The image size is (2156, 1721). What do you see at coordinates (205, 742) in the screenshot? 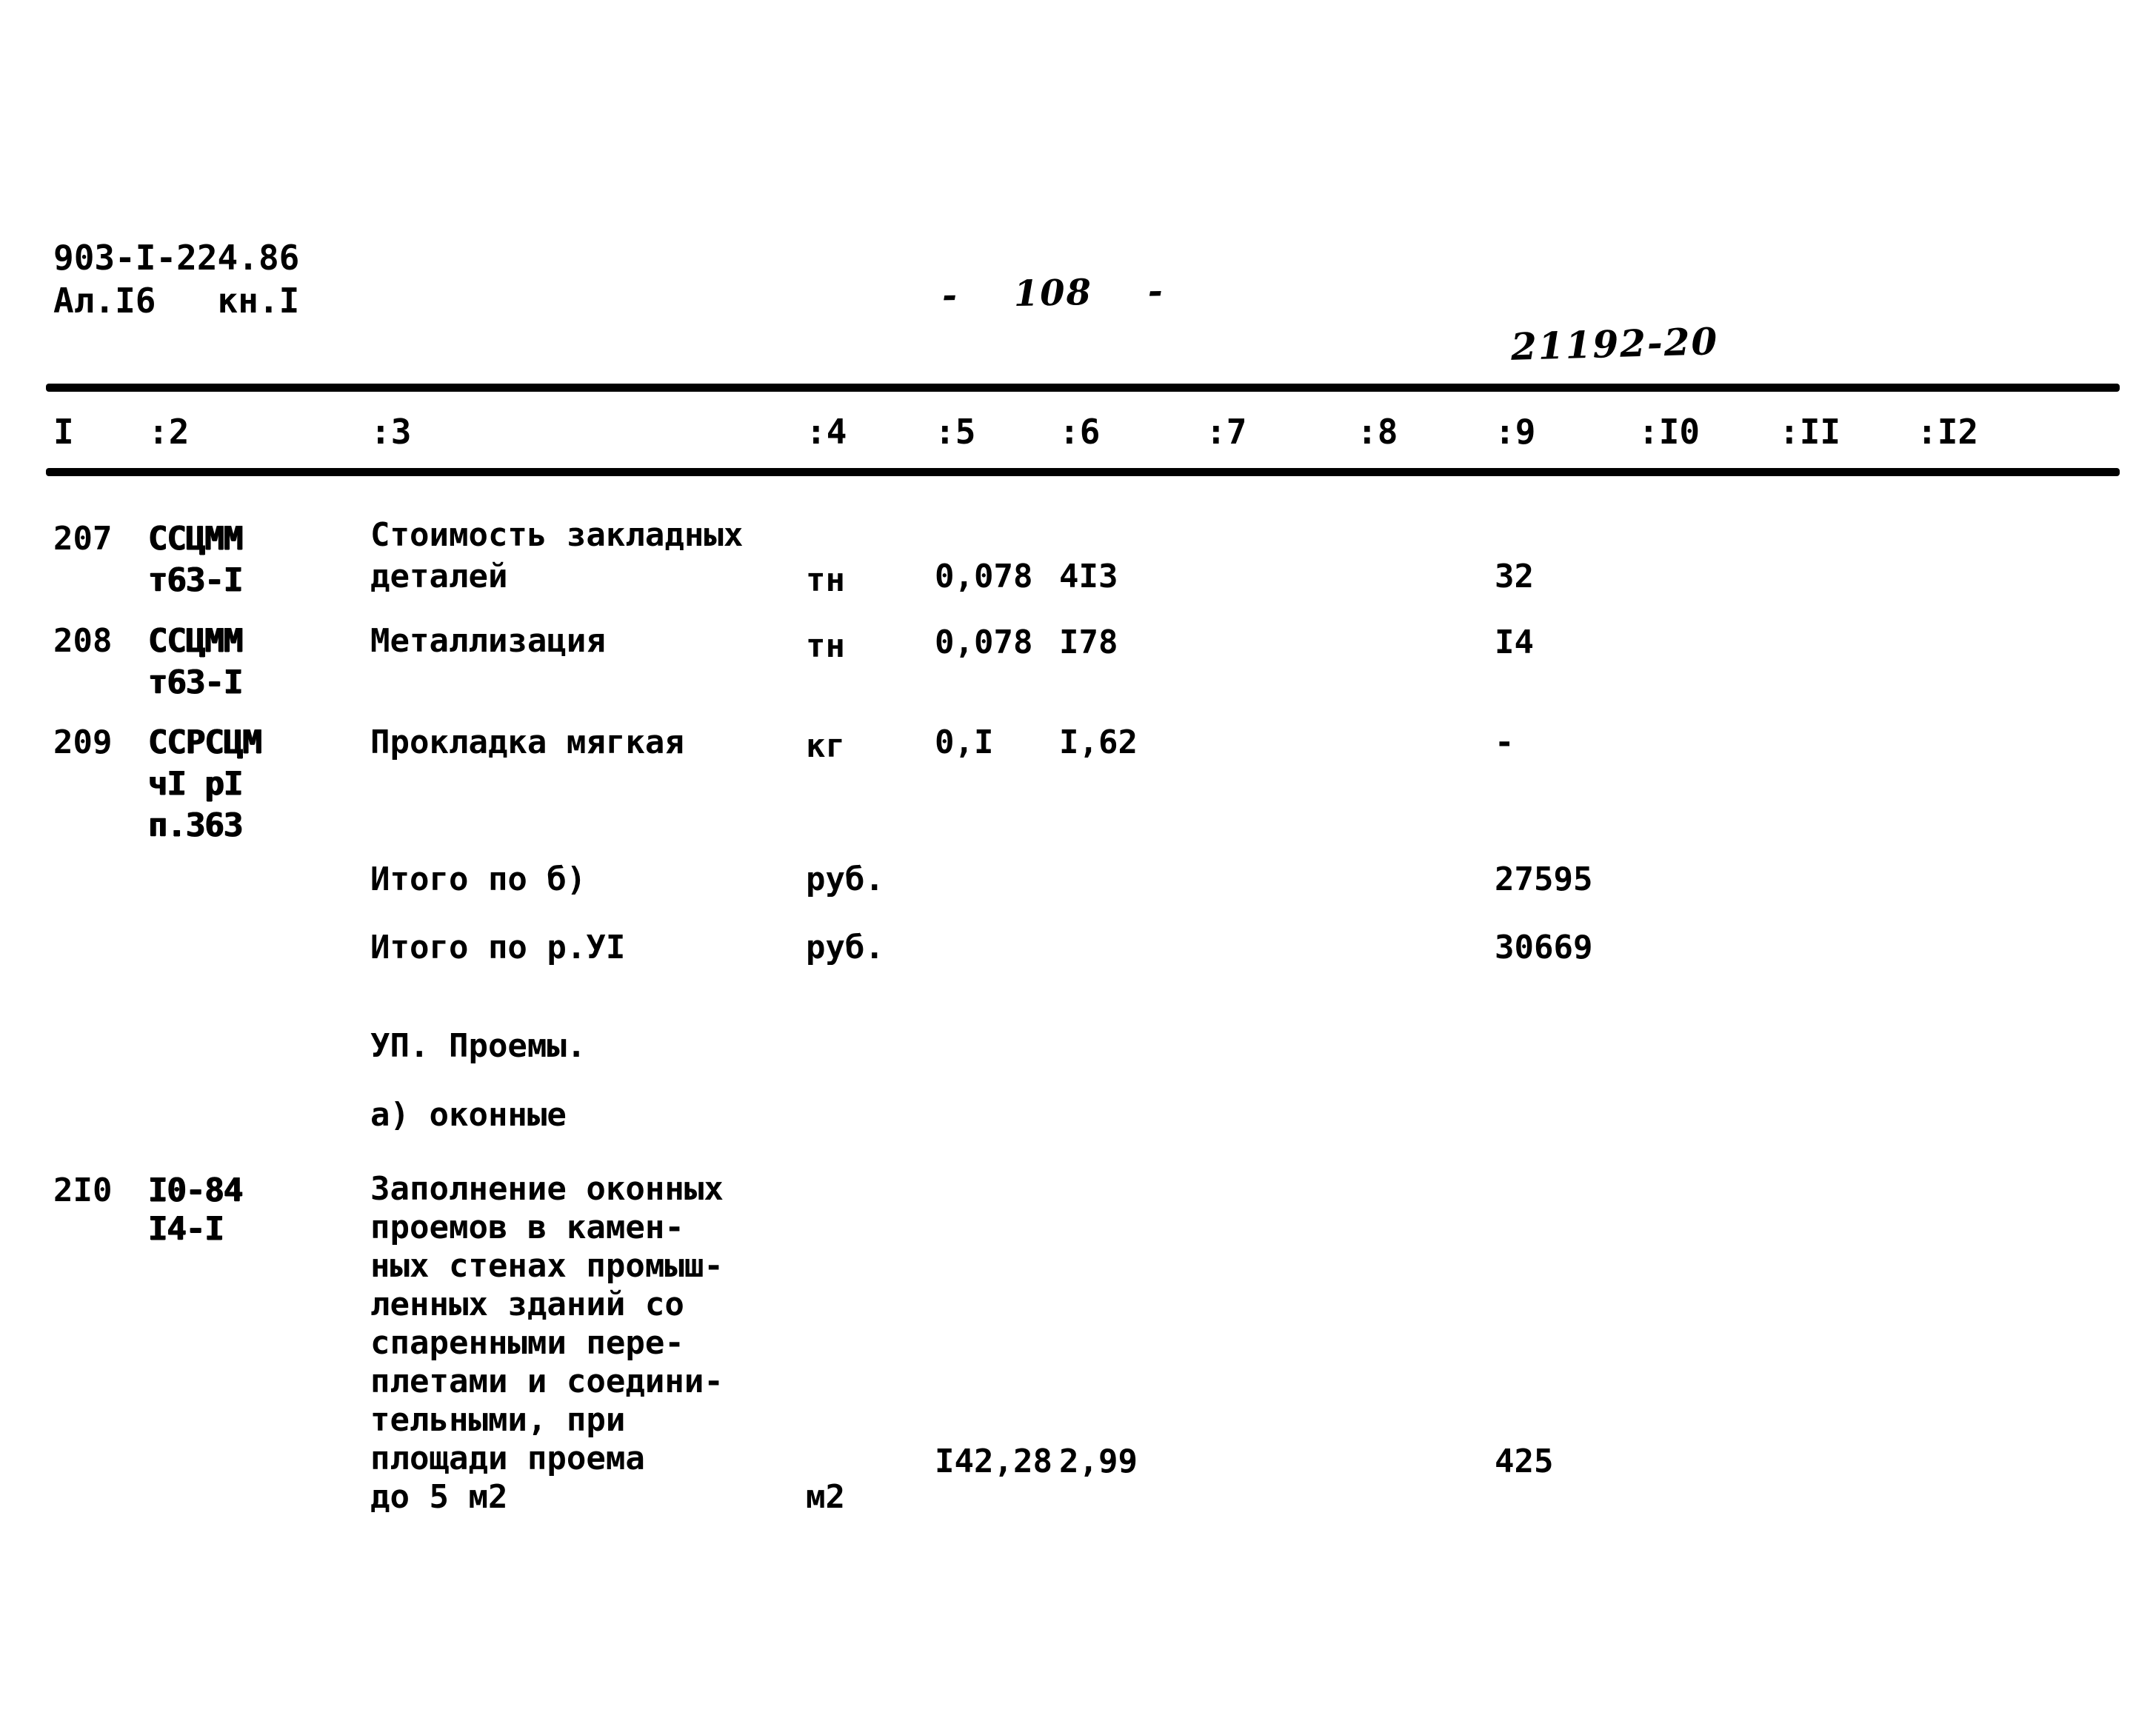
I see `row-code-line1: ССРСЦМ` at bounding box center [205, 742].